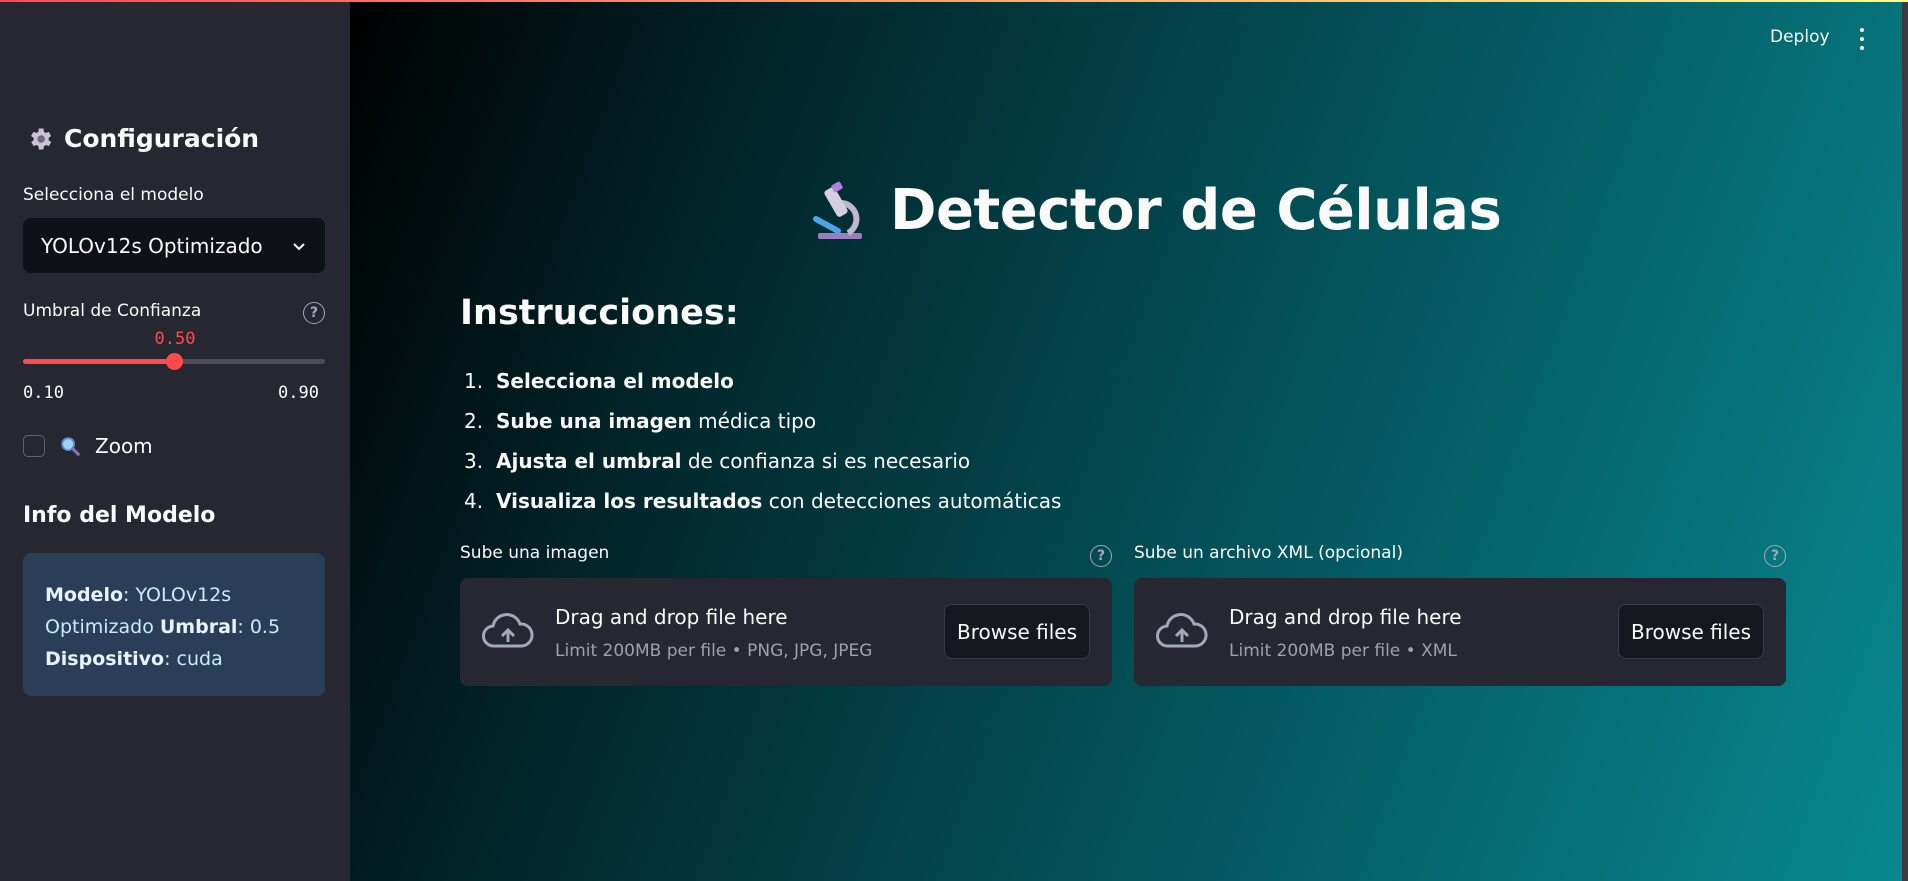 Image resolution: width=1908 pixels, height=881 pixels. Describe the element at coordinates (954, 1) in the screenshot. I see `top-decoration-bar` at that location.